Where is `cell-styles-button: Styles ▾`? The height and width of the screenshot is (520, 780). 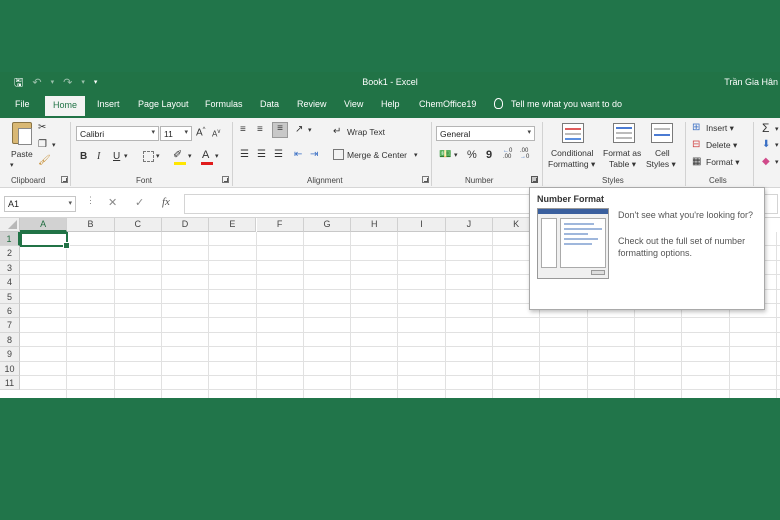
cell-styles-button: Styles ▾ is located at coordinates (661, 164).